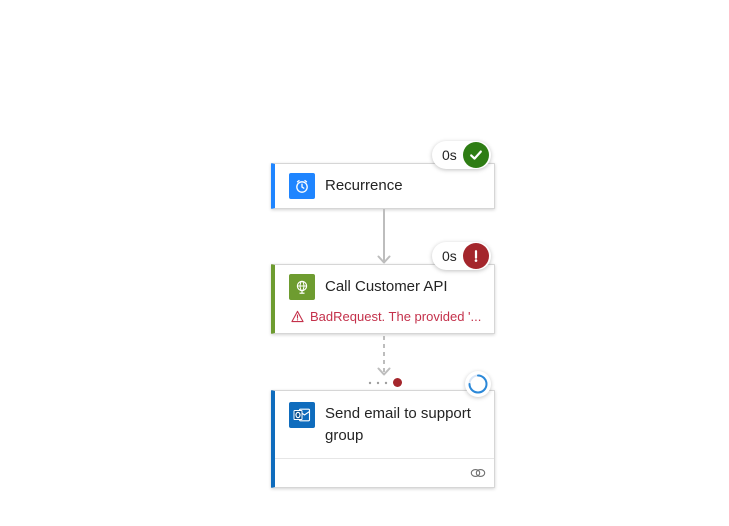 The height and width of the screenshot is (526, 729). I want to click on call-customer-api-step-header: Call Customer API, so click(384, 287).